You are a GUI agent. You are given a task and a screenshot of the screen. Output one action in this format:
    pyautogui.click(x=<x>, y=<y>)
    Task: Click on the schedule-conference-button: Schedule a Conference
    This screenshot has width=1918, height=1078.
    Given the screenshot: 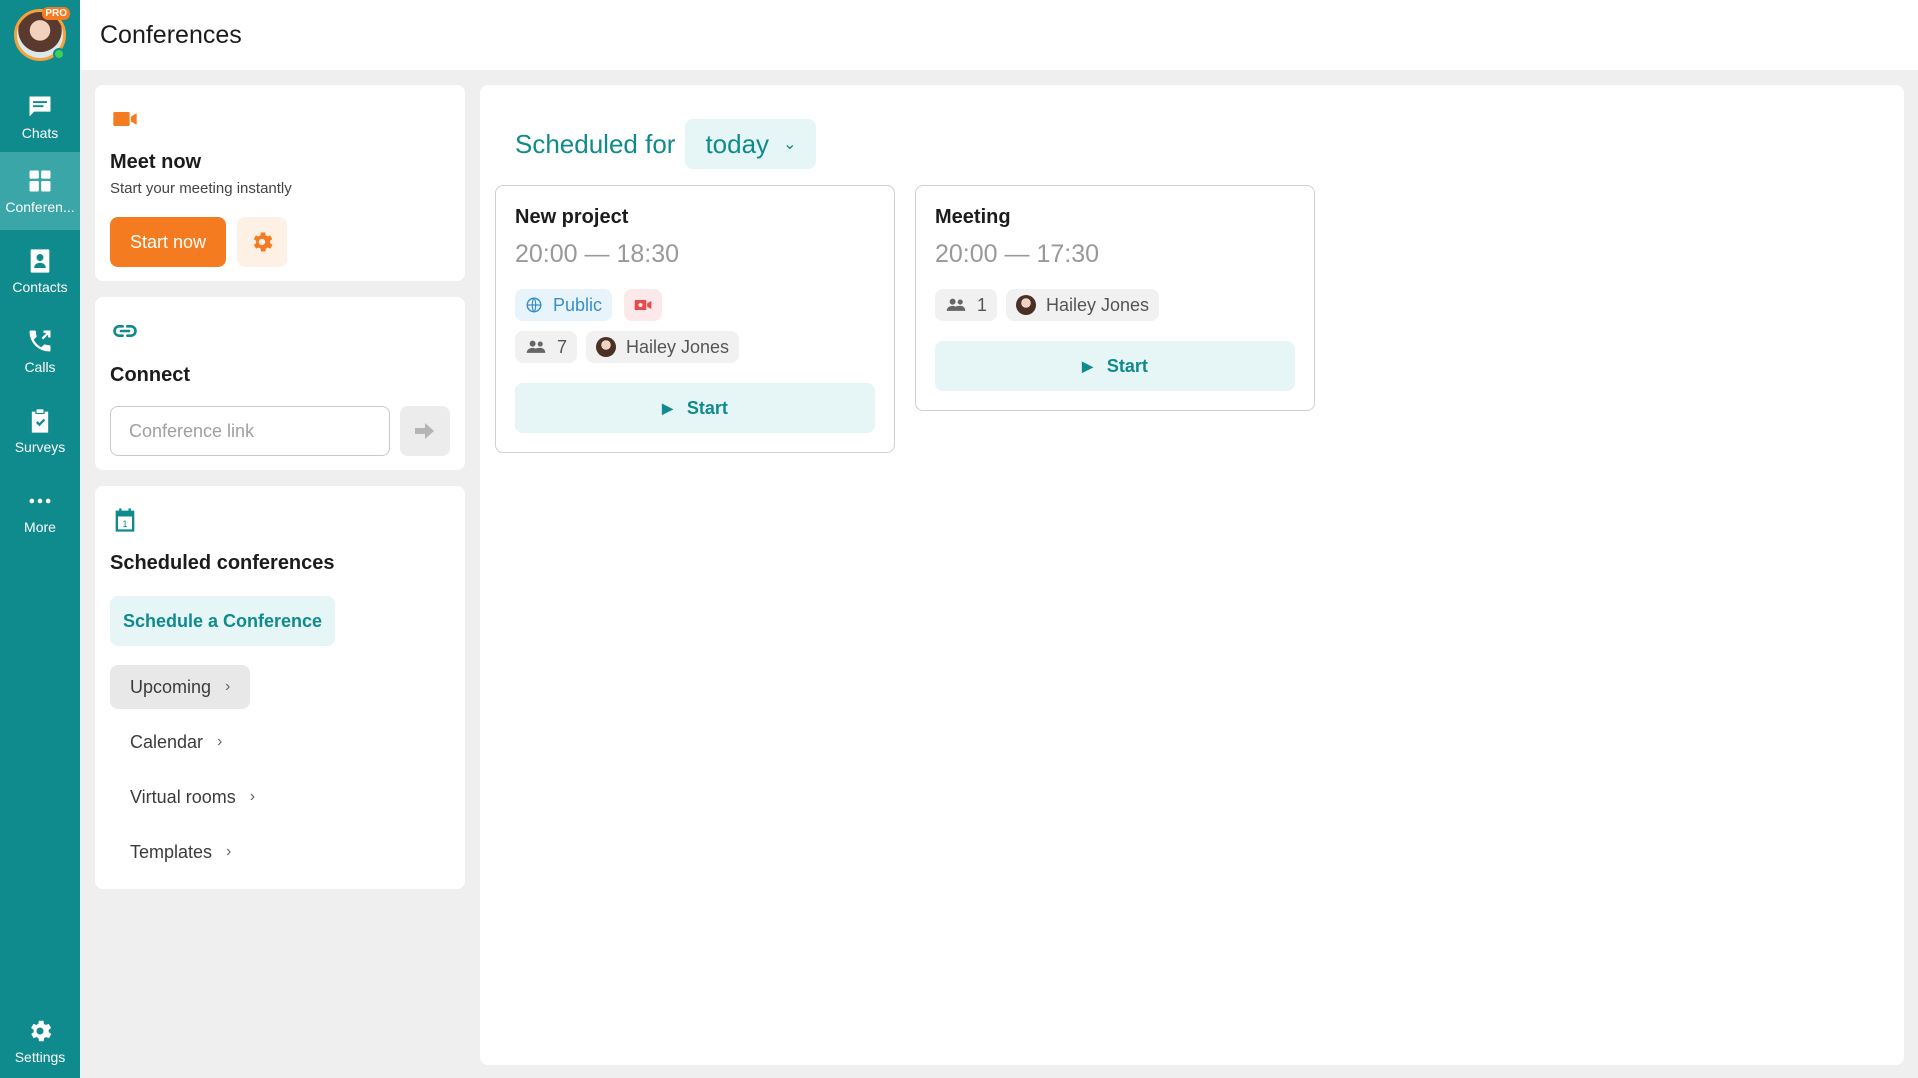 What is the action you would take?
    pyautogui.click(x=222, y=621)
    